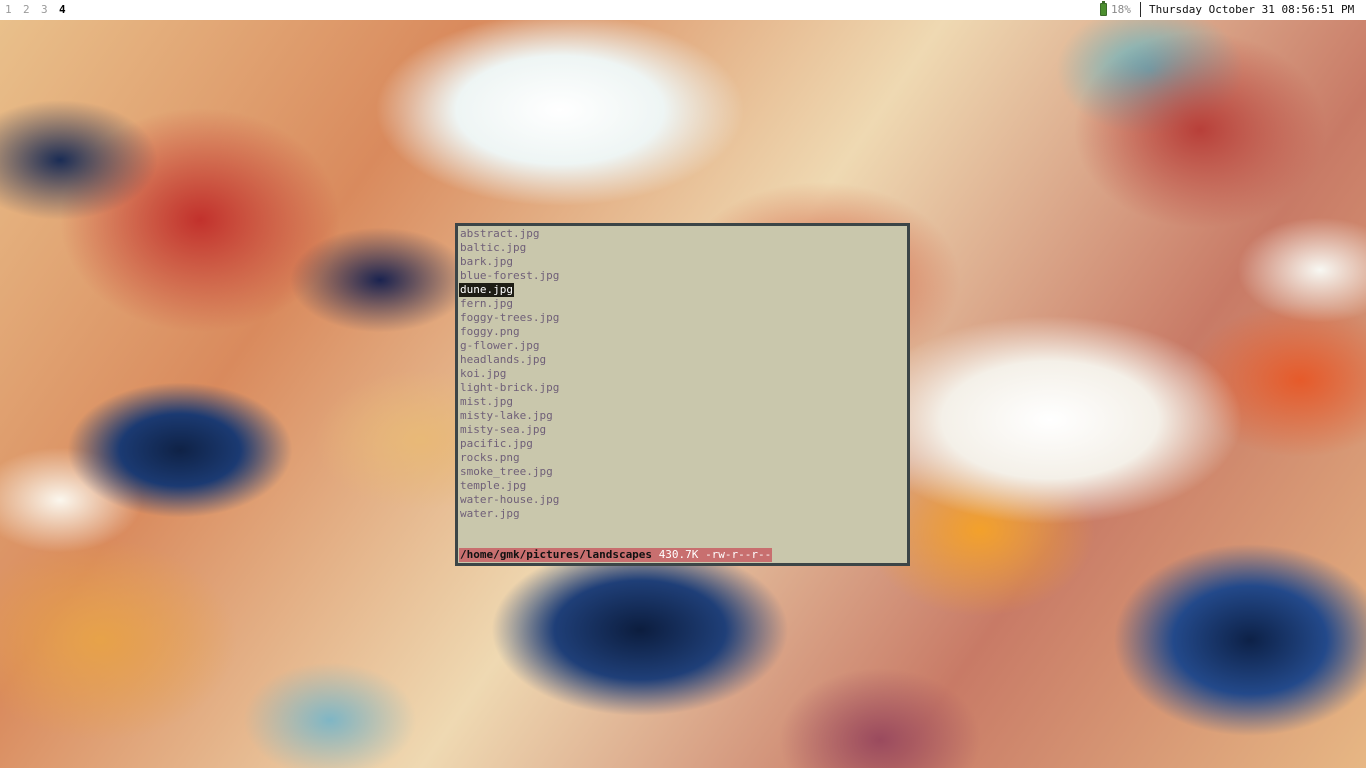 The image size is (1366, 768). Describe the element at coordinates (486, 262) in the screenshot. I see `file-item: bark.jpg` at that location.